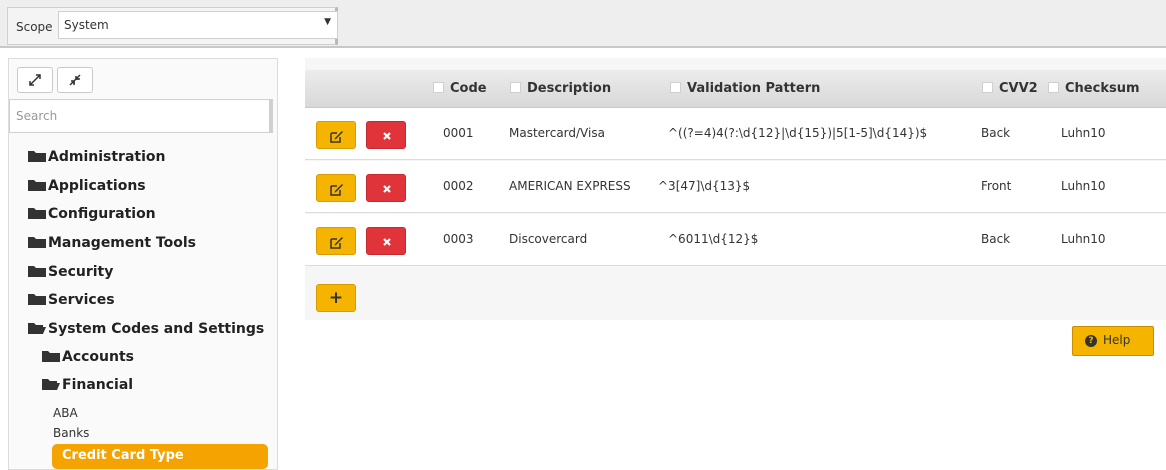 Image resolution: width=1166 pixels, height=470 pixels. What do you see at coordinates (65, 413) in the screenshot?
I see `tree-leaf-aba: ABA` at bounding box center [65, 413].